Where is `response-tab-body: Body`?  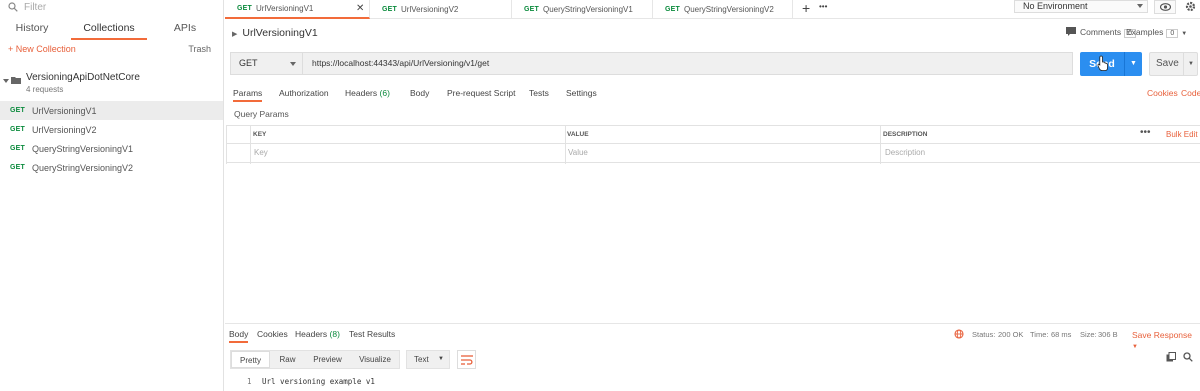 response-tab-body: Body is located at coordinates (239, 336).